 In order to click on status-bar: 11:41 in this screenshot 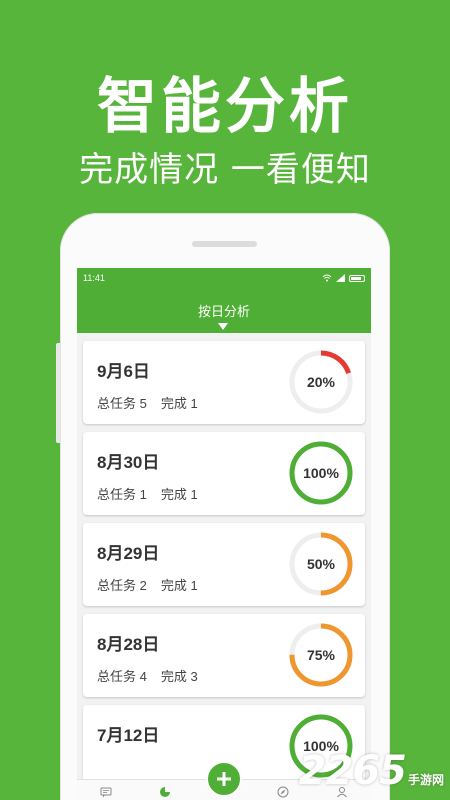, I will do `click(224, 278)`.